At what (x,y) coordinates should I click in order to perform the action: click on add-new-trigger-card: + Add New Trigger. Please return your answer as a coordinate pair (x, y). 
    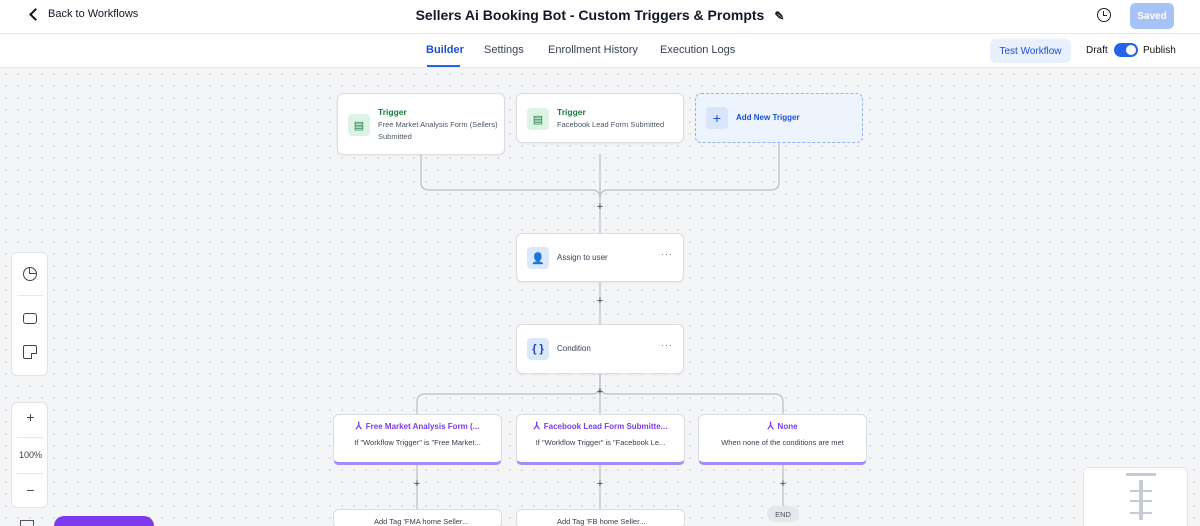
    Looking at the image, I should click on (779, 118).